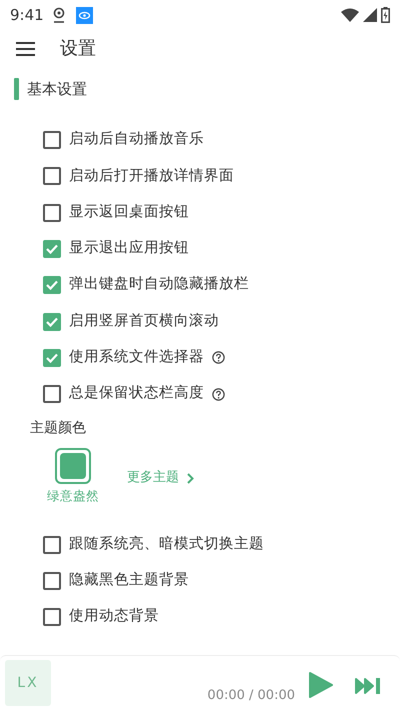 This screenshot has height=711, width=400. What do you see at coordinates (16, 89) in the screenshot?
I see `section-marker` at bounding box center [16, 89].